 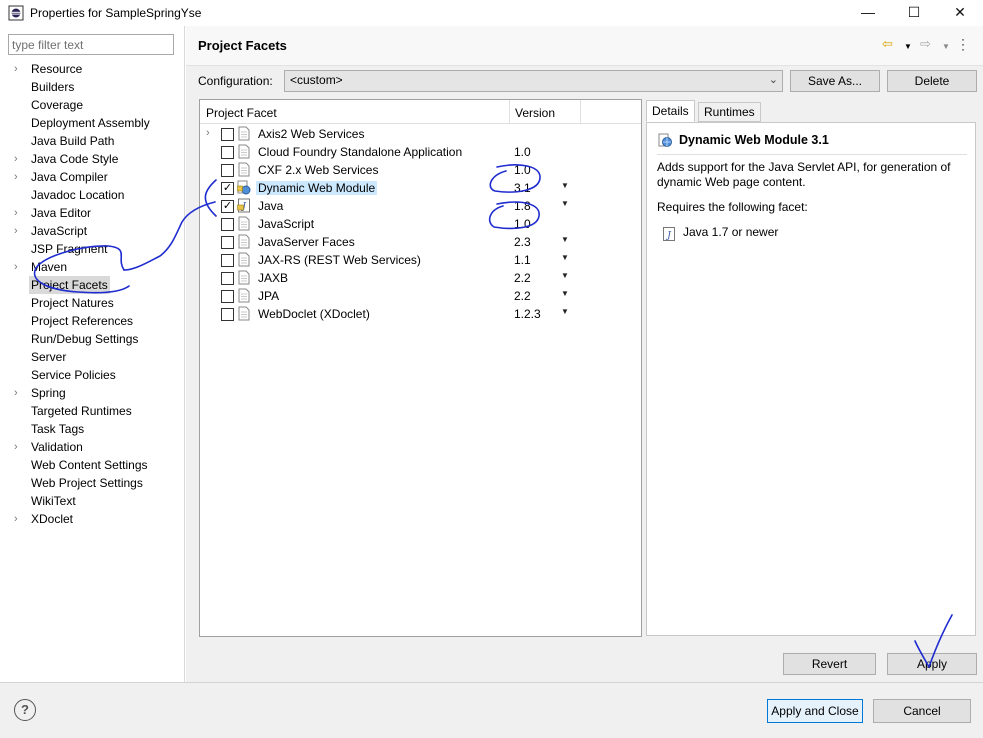 I want to click on nav-item: › Maven, so click(x=92, y=267).